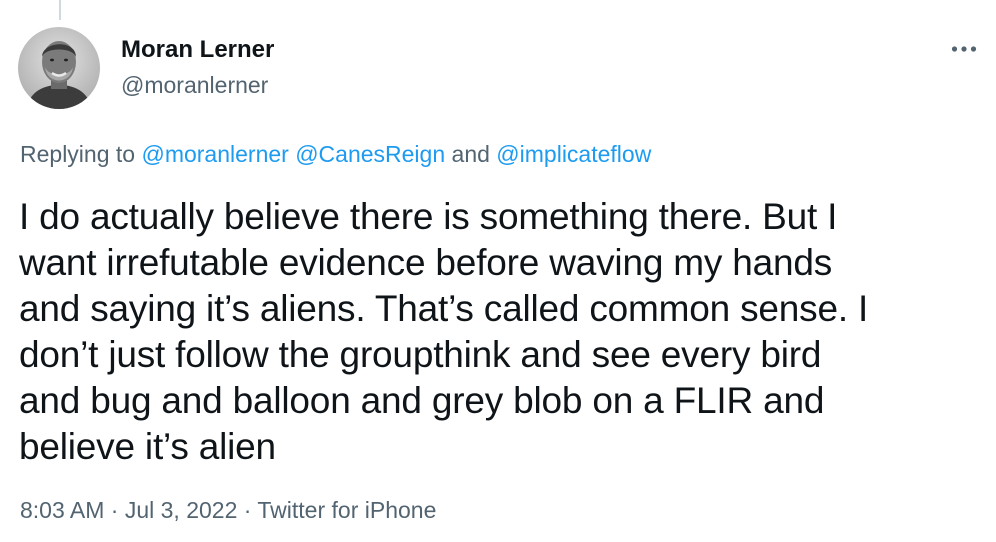  Describe the element at coordinates (573, 154) in the screenshot. I see `reply-mention-implicateflow: @implicateflow` at that location.